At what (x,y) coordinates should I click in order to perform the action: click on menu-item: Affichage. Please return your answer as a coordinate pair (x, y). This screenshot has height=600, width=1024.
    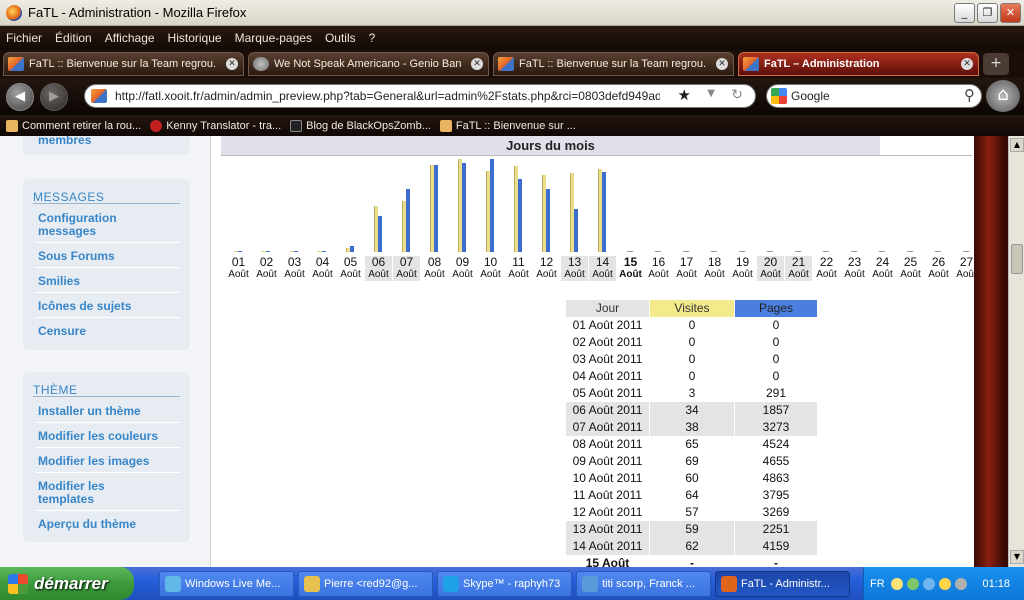
    Looking at the image, I should click on (130, 38).